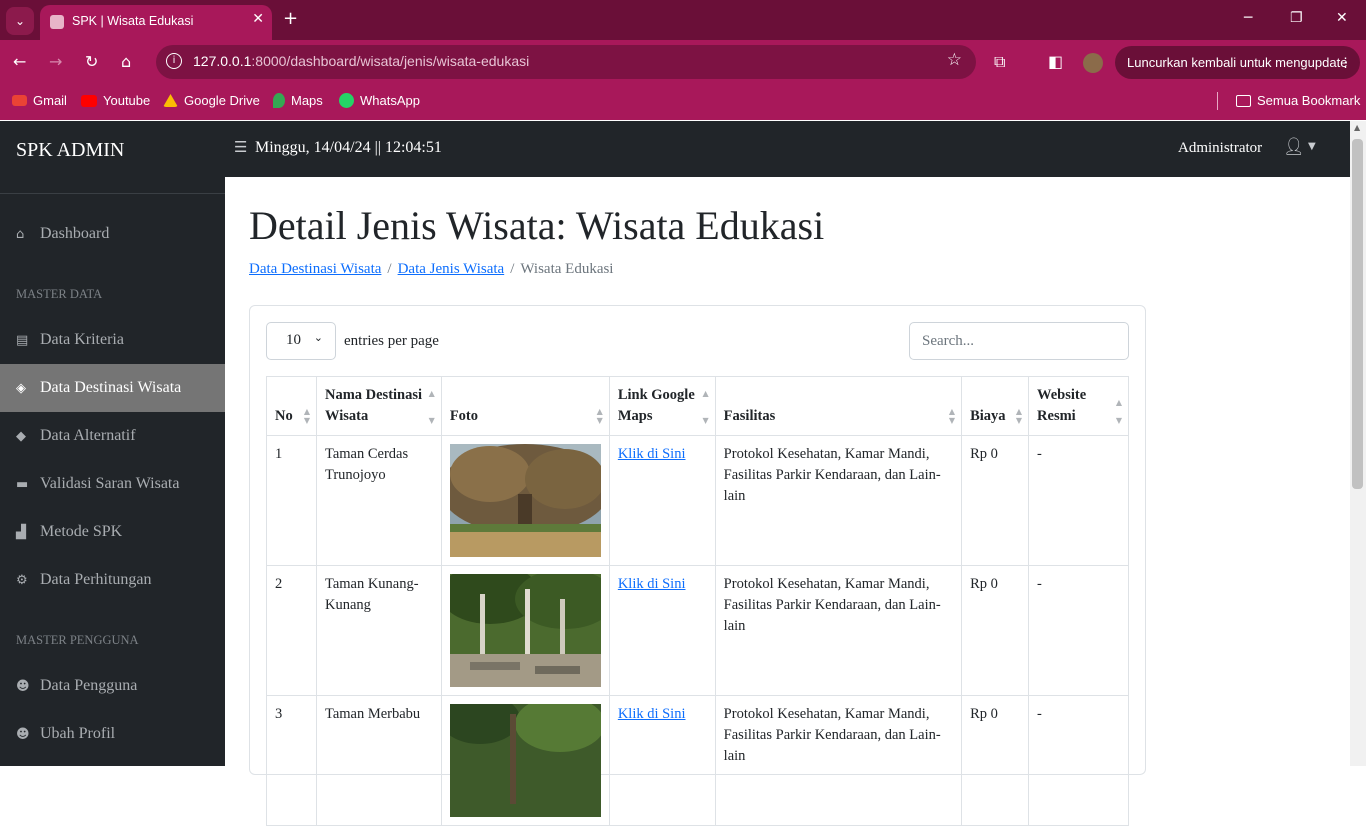 This screenshot has width=1366, height=826. Describe the element at coordinates (174, 61) in the screenshot. I see `site-info-icon: i` at that location.